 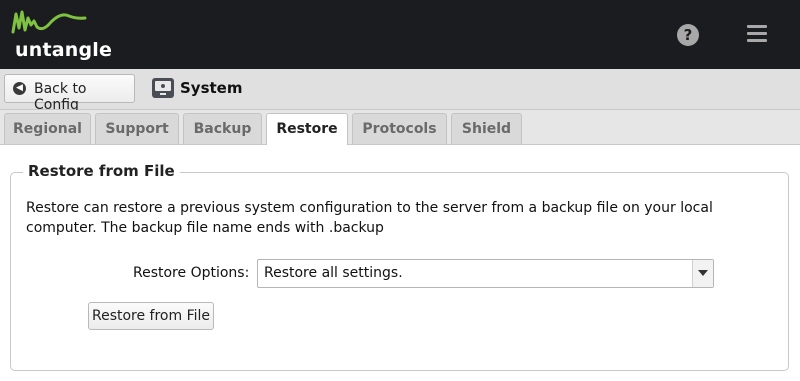 What do you see at coordinates (49, 22) in the screenshot?
I see `logo-wave-icon` at bounding box center [49, 22].